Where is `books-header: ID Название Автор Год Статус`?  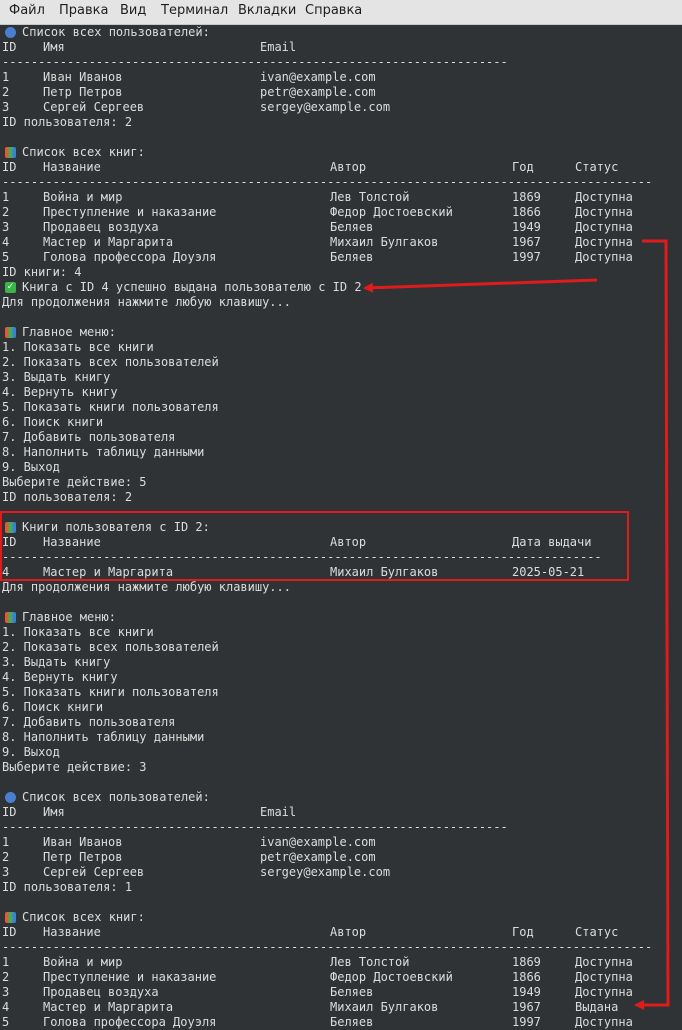 books-header: ID Название Автор Год Статус is located at coordinates (341, 167).